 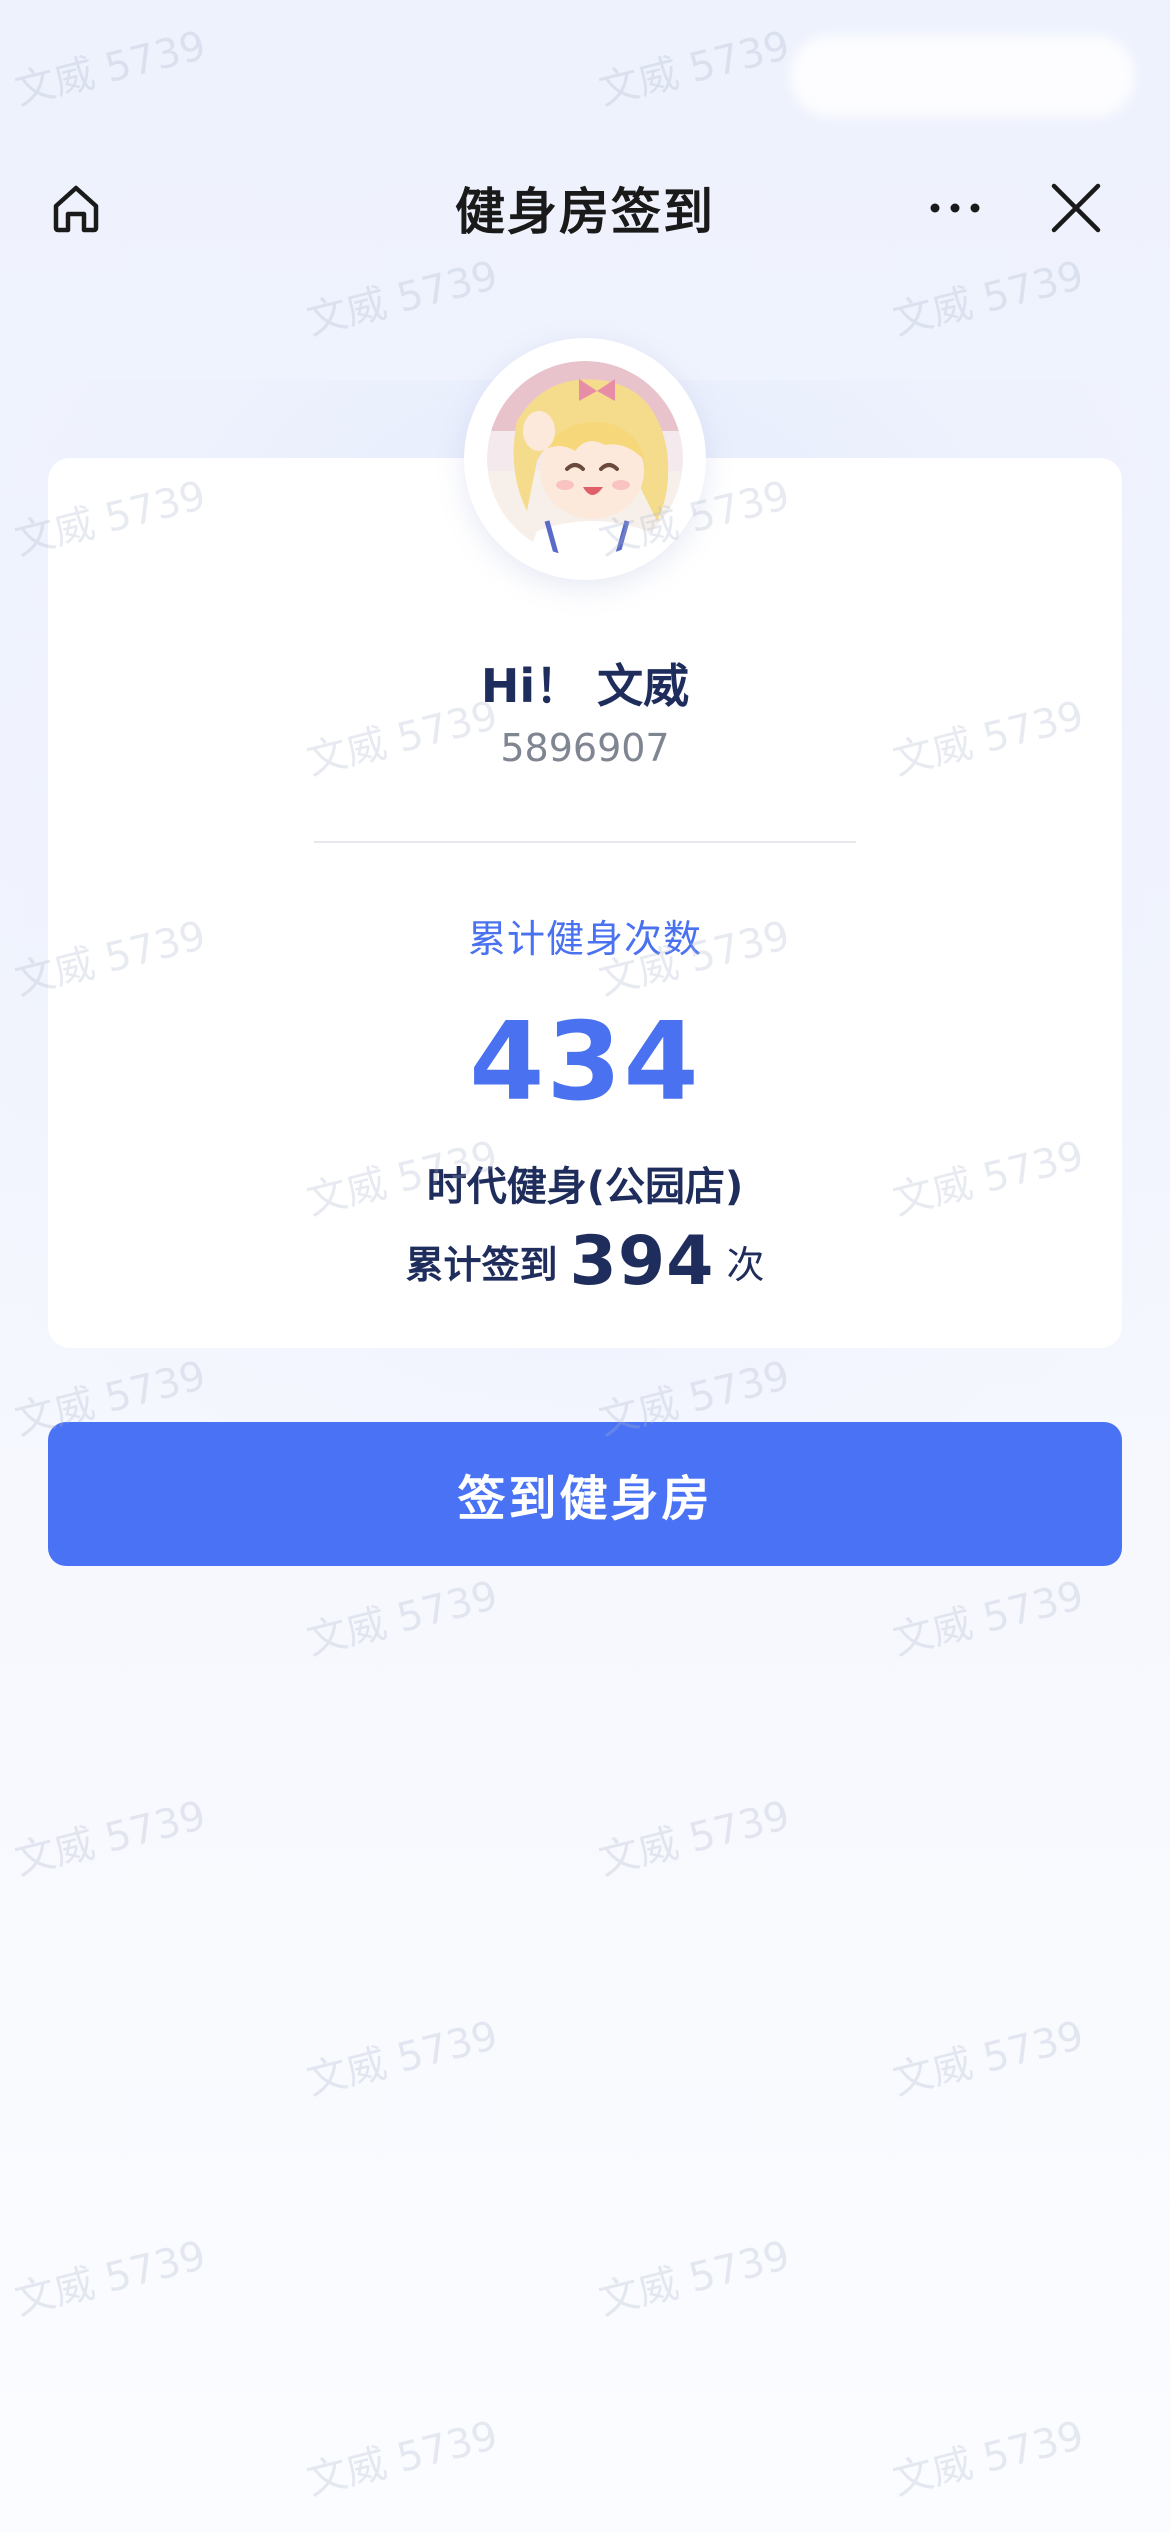 What do you see at coordinates (642, 1261) in the screenshot?
I see `checkin-count: 394` at bounding box center [642, 1261].